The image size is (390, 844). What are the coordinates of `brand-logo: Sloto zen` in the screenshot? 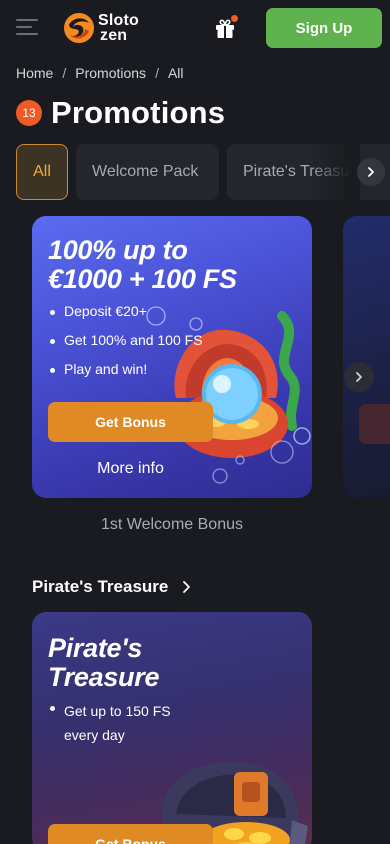 It's located at (106, 28).